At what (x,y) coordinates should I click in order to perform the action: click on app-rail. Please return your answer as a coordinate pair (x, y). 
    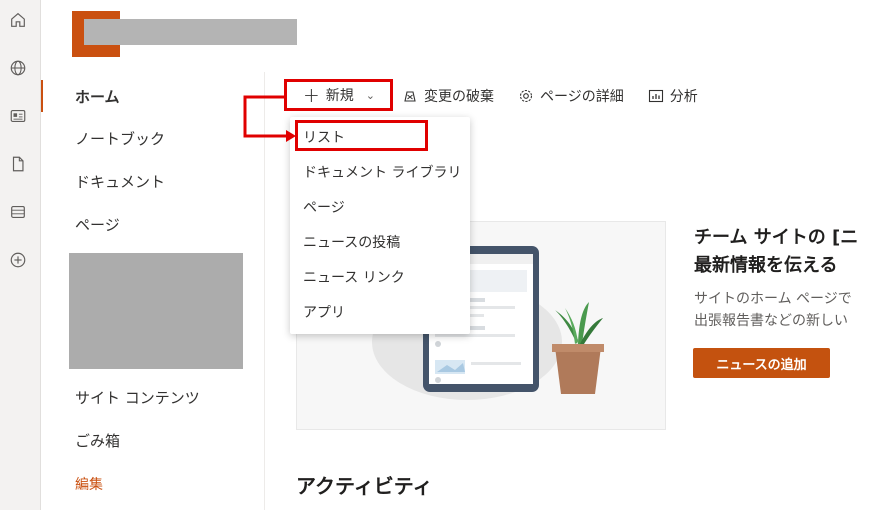
    Looking at the image, I should click on (20, 255).